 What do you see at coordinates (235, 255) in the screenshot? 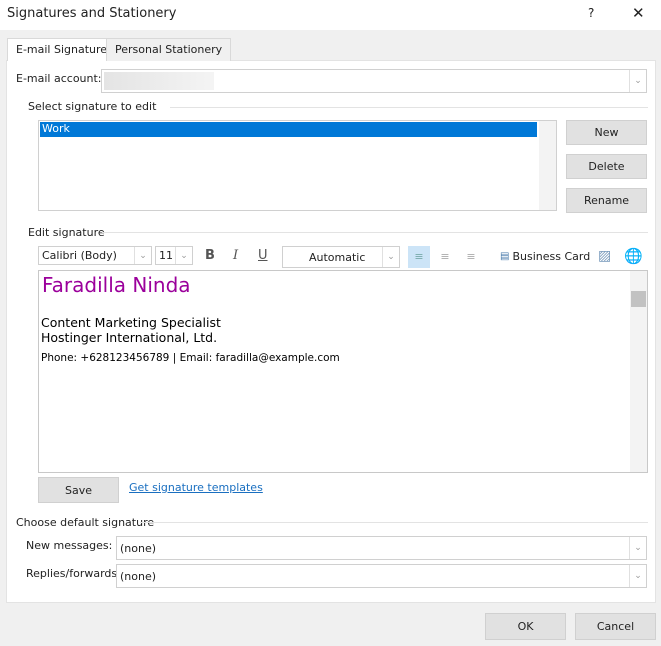
I see `italic-button: I` at bounding box center [235, 255].